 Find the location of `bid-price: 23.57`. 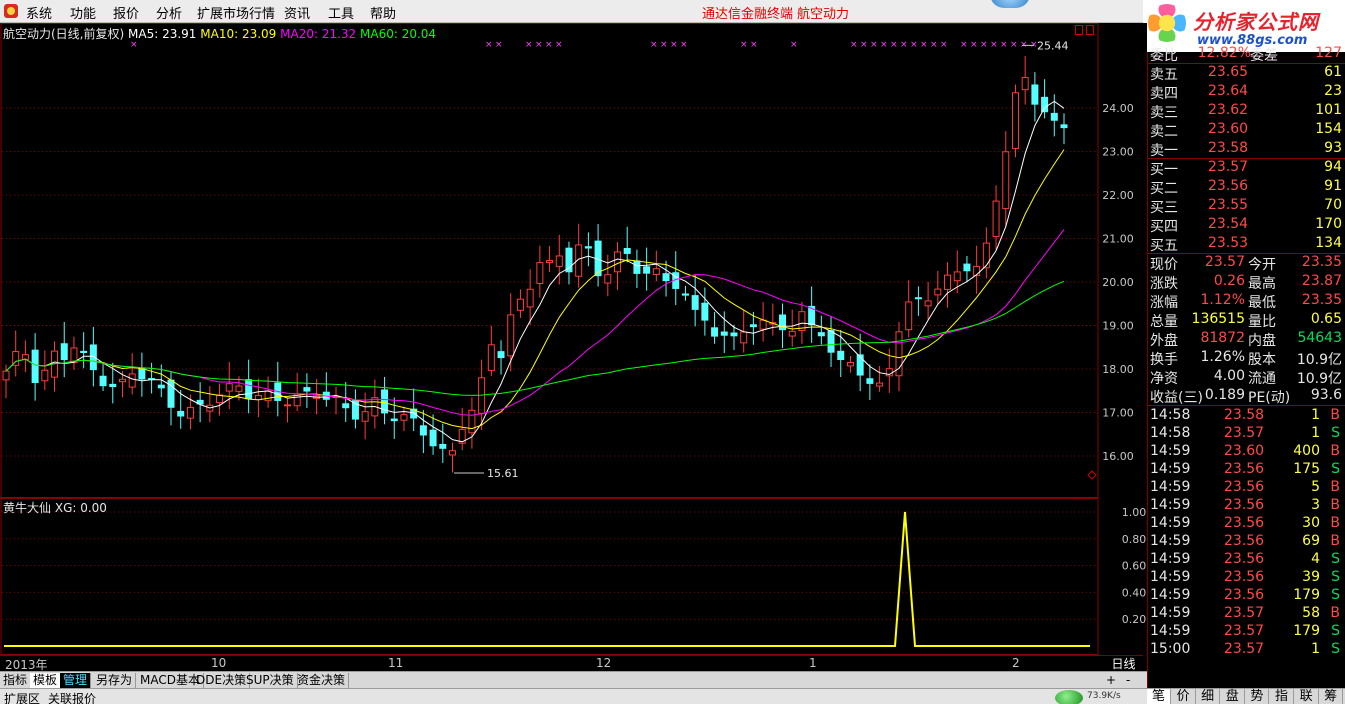

bid-price: 23.57 is located at coordinates (1228, 167).